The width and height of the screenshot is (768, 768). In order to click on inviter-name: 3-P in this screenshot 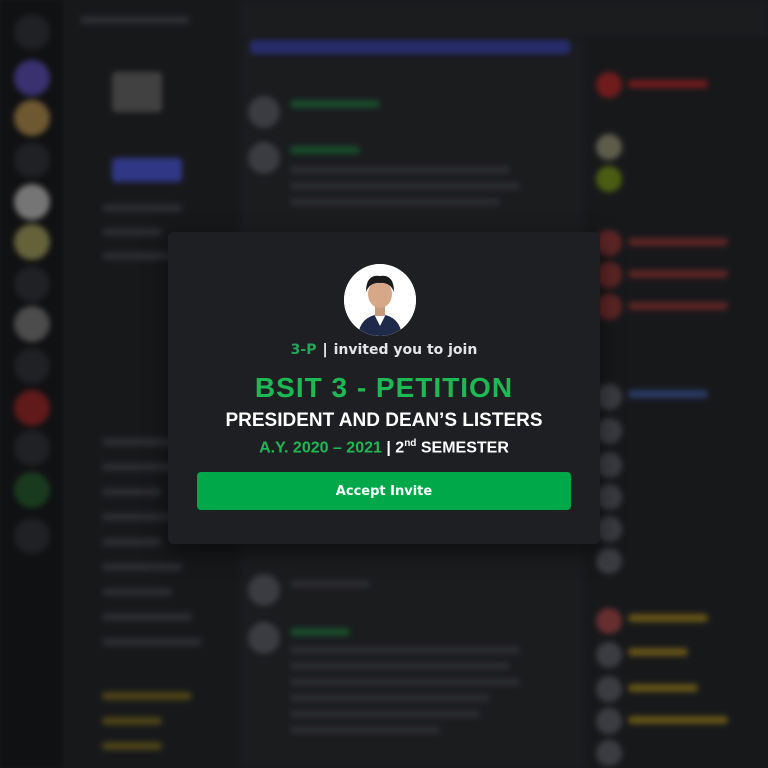, I will do `click(303, 350)`.